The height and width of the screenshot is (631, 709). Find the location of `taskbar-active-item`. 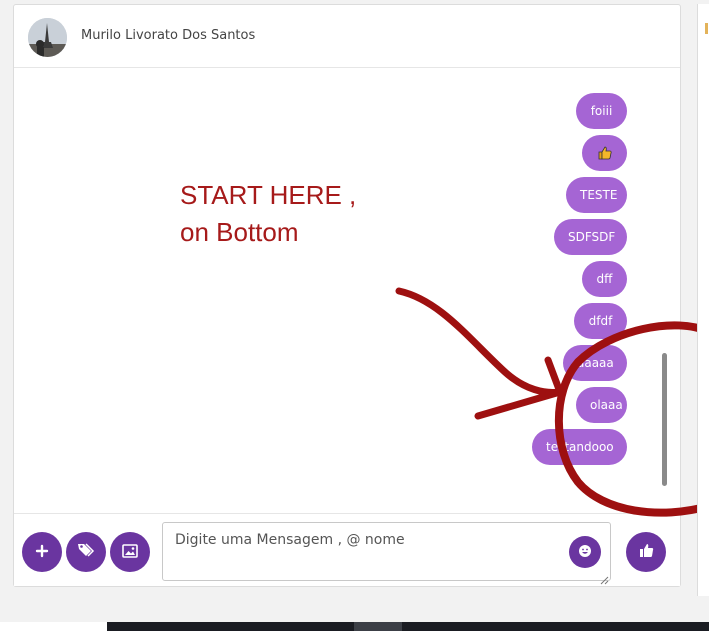

taskbar-active-item is located at coordinates (378, 626).